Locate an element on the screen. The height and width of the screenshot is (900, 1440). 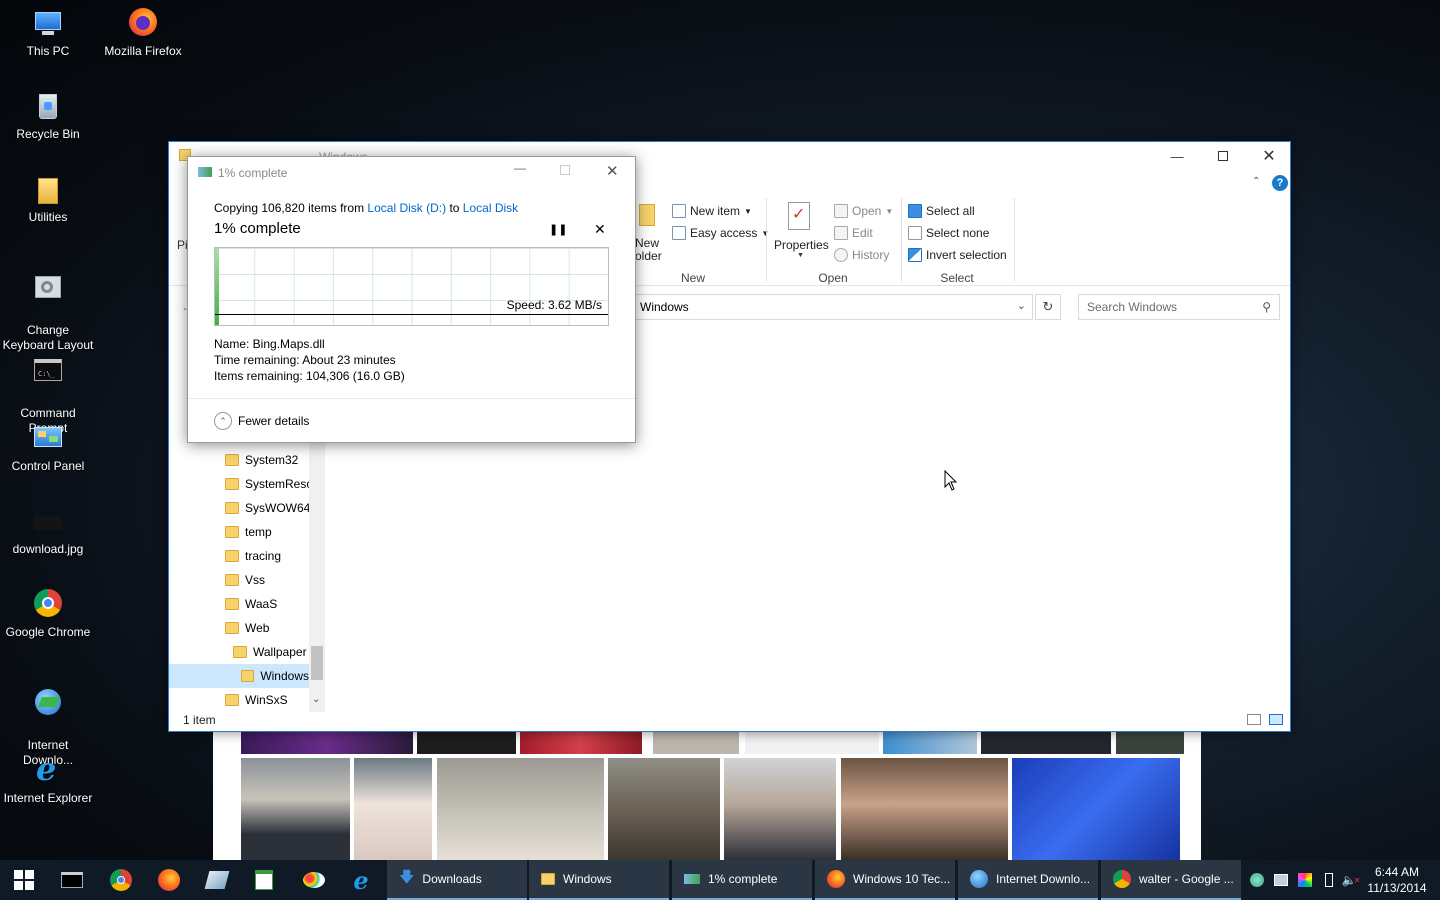
large-icons-view-icon is located at coordinates (1276, 719).